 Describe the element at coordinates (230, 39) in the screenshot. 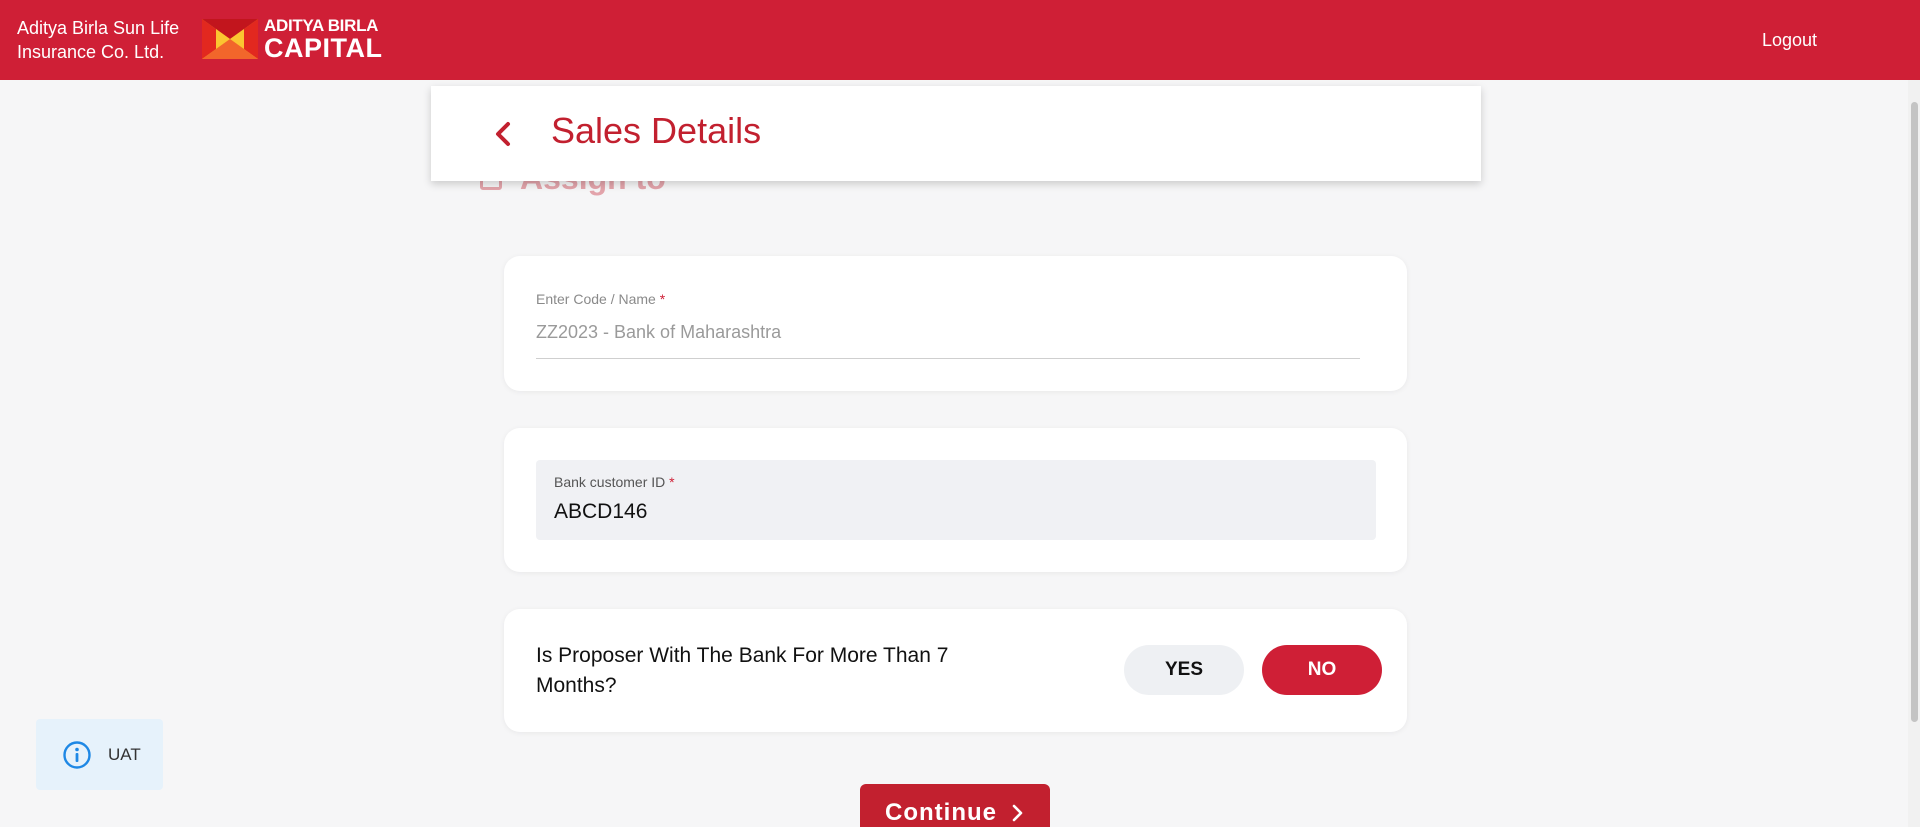

I see `logo-mark-icon` at that location.